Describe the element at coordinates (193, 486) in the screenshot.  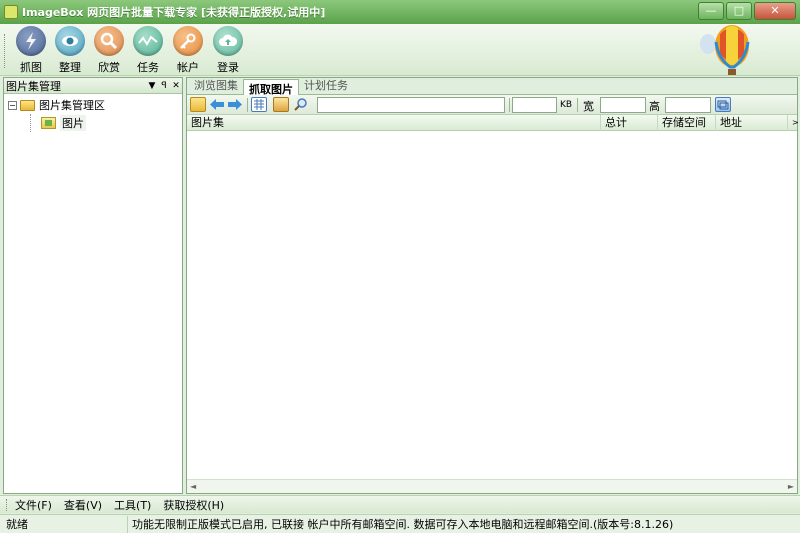
I see `scroll-left-icon: ◄` at that location.